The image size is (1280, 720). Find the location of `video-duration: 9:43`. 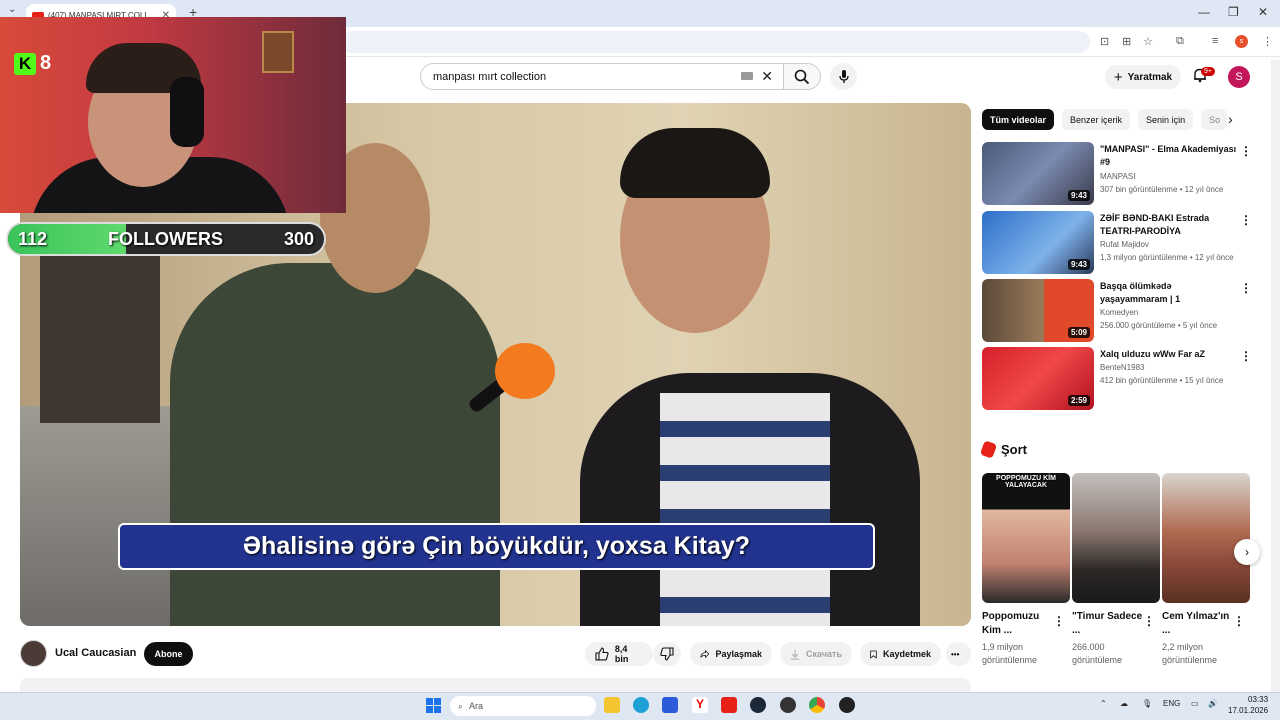

video-duration: 9:43 is located at coordinates (1078, 264).